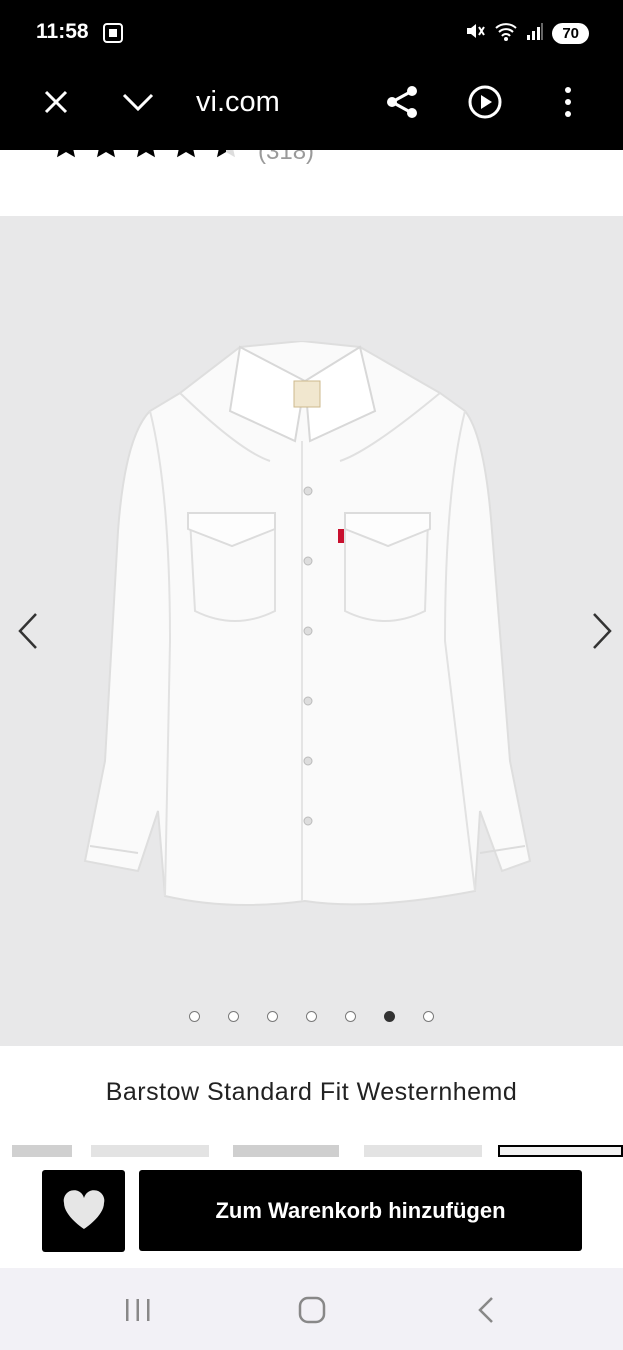 The width and height of the screenshot is (623, 1350). What do you see at coordinates (226, 154) in the screenshot?
I see `half-star-icon` at bounding box center [226, 154].